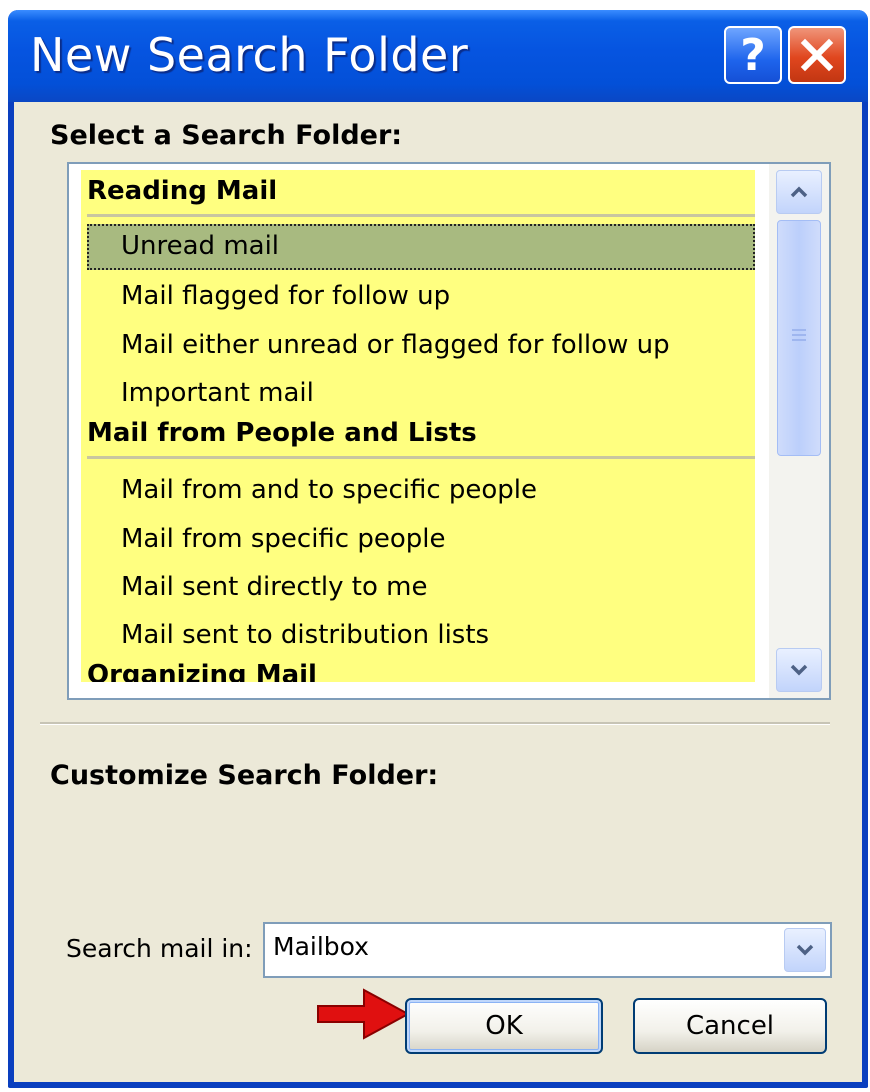  I want to click on group-header-mail-from-people-and-lists: Mail from People and Lists, so click(282, 433).